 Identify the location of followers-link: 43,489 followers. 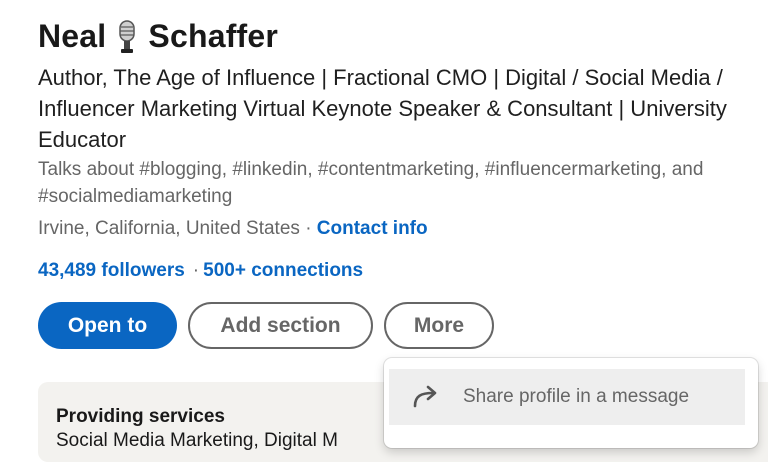
(111, 270).